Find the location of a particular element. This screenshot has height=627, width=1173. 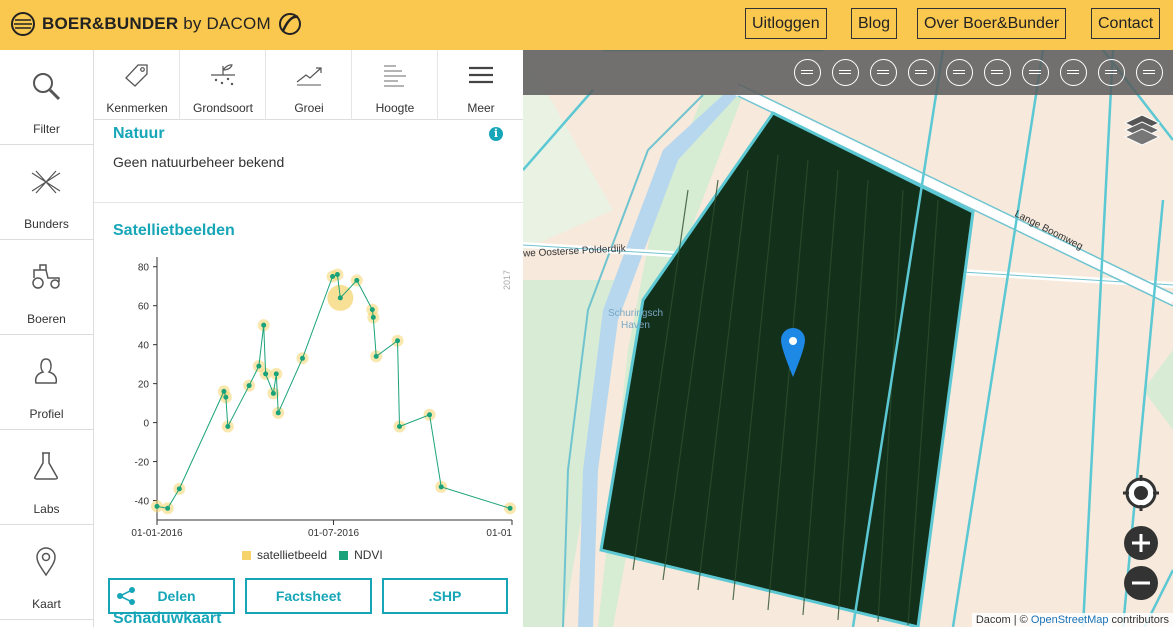

farmer-icon is located at coordinates (1073, 72).